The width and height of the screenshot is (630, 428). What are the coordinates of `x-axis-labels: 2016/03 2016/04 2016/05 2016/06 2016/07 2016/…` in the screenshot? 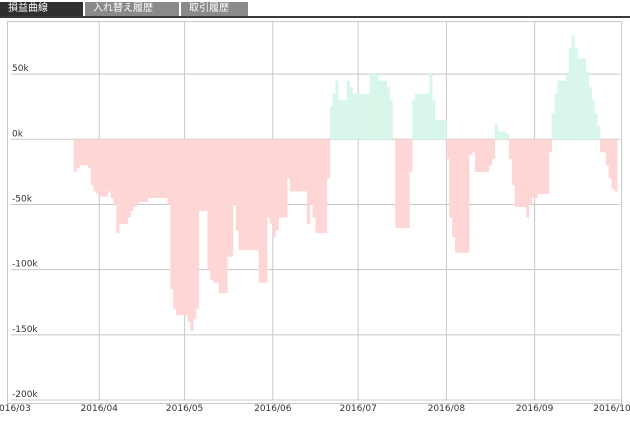 It's located at (315, 409).